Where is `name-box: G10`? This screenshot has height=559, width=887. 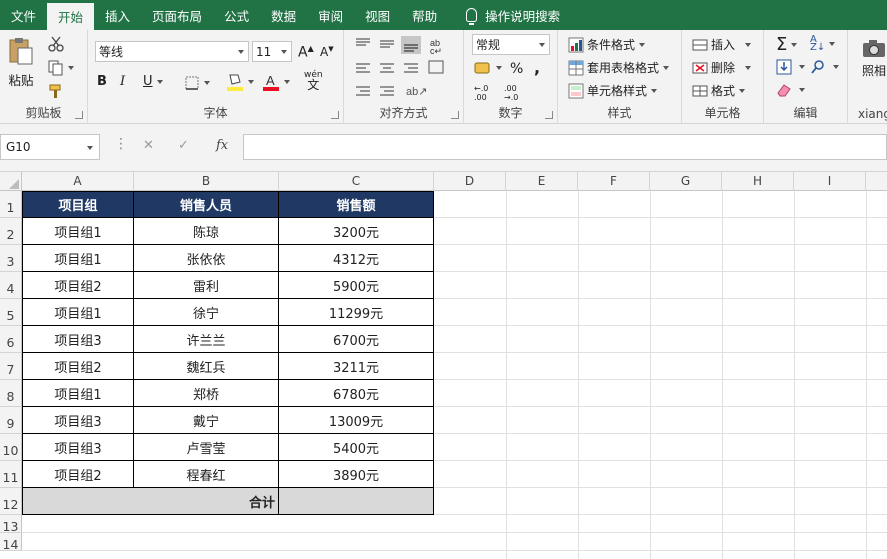 name-box: G10 is located at coordinates (50, 147).